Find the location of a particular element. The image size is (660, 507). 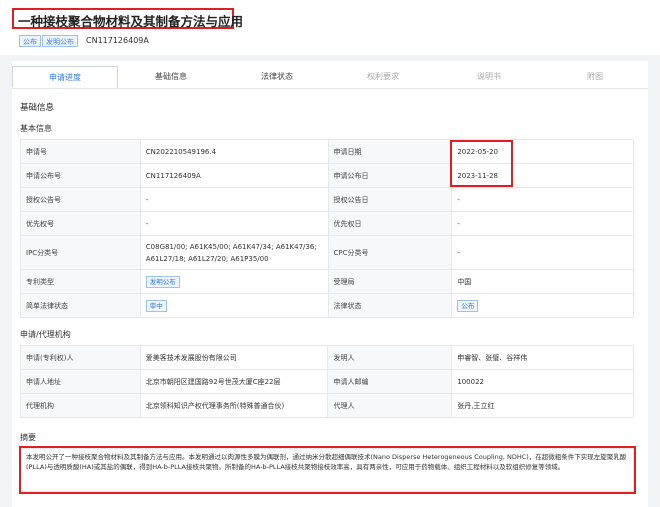

table-row: 简单法律状态 审中 法律状态 公布 is located at coordinates (327, 305).